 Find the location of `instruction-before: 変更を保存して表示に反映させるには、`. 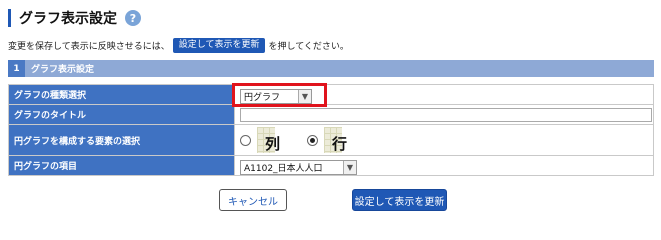

instruction-before: 変更を保存して表示に反映させるには、 is located at coordinates (89, 46).